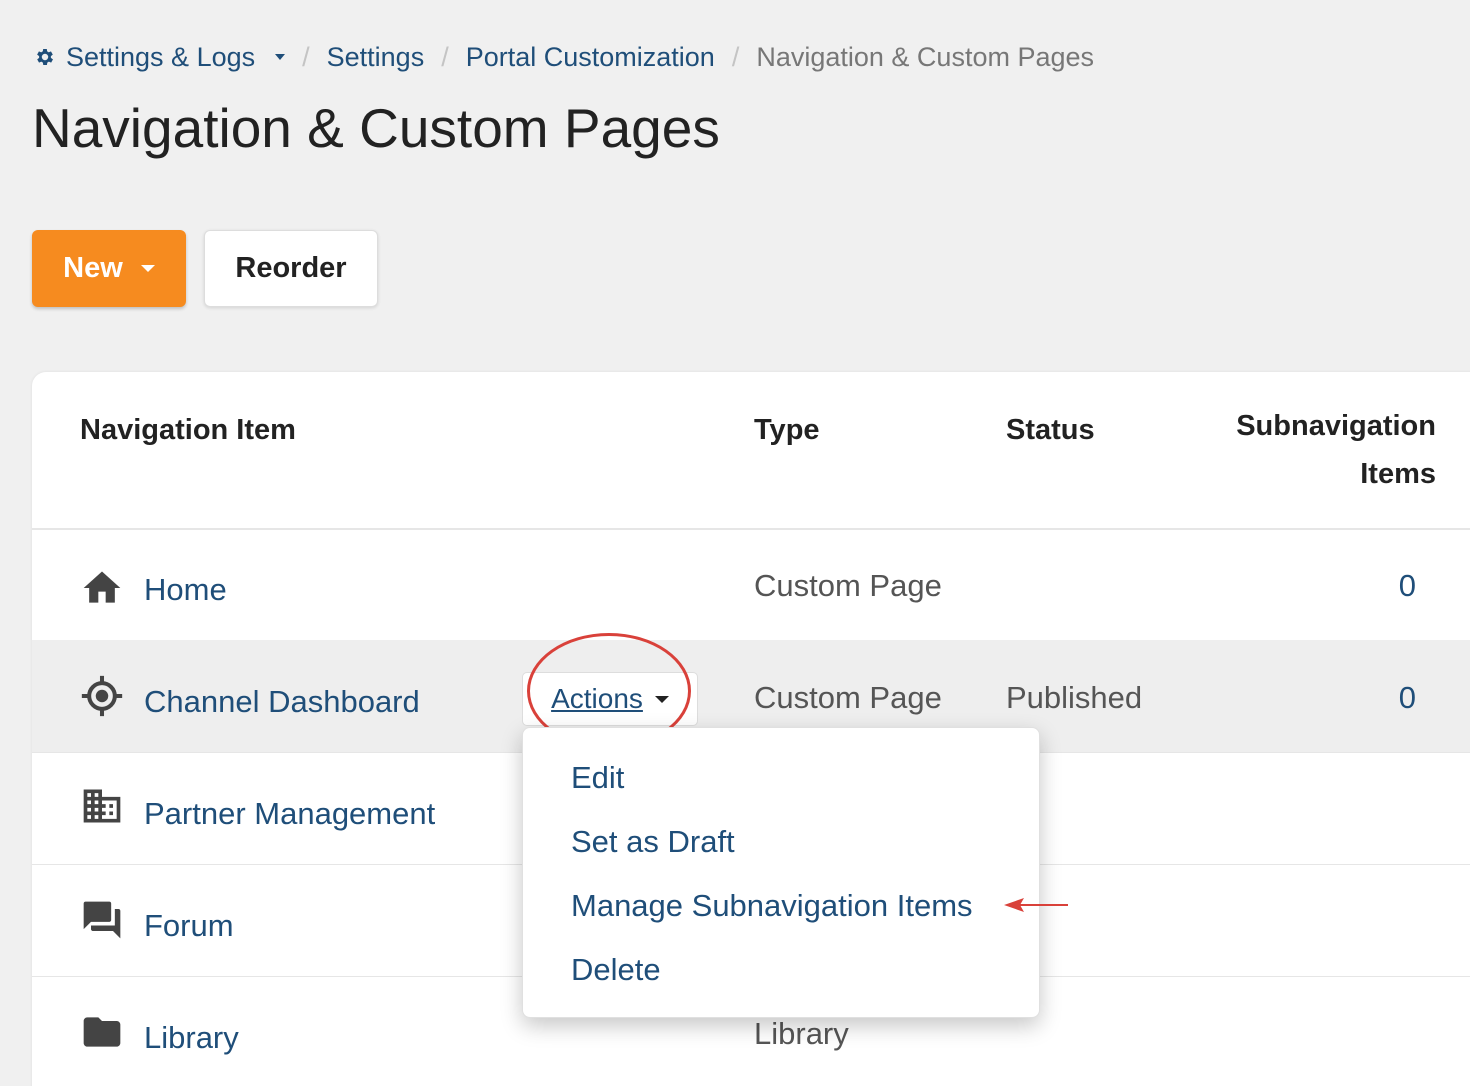 The image size is (1470, 1086). Describe the element at coordinates (102, 1032) in the screenshot. I see `folder-icon` at that location.